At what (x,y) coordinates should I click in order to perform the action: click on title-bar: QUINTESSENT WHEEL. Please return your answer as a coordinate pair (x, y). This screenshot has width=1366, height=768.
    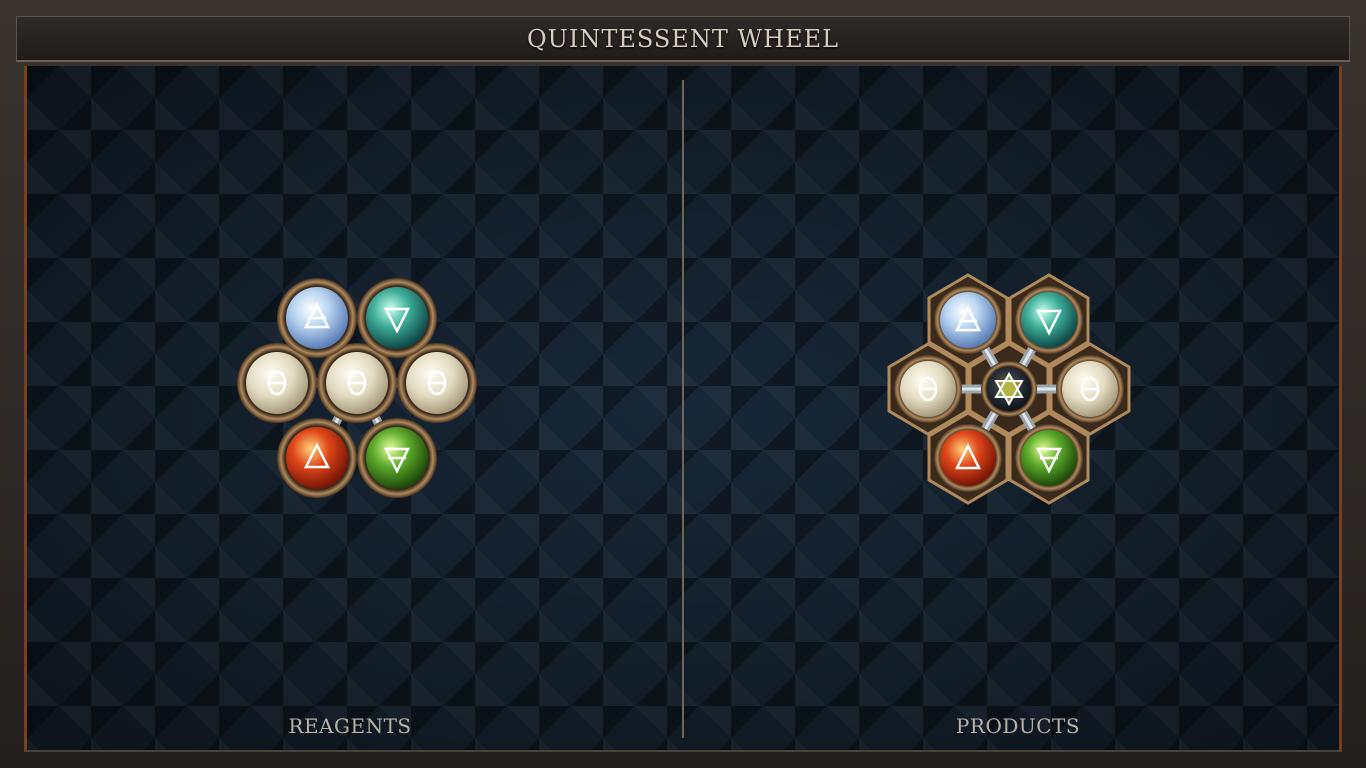
    Looking at the image, I should click on (683, 39).